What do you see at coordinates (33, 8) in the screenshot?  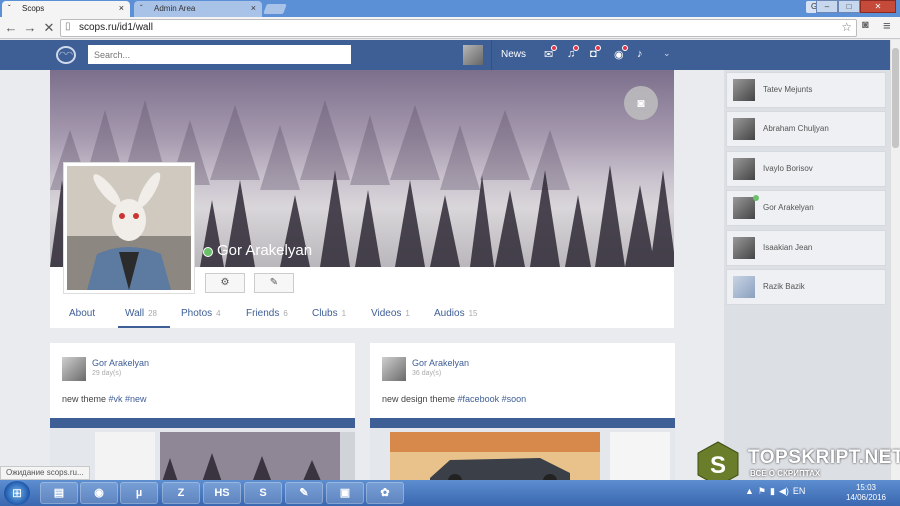 I see `tab-label: Scops` at bounding box center [33, 8].